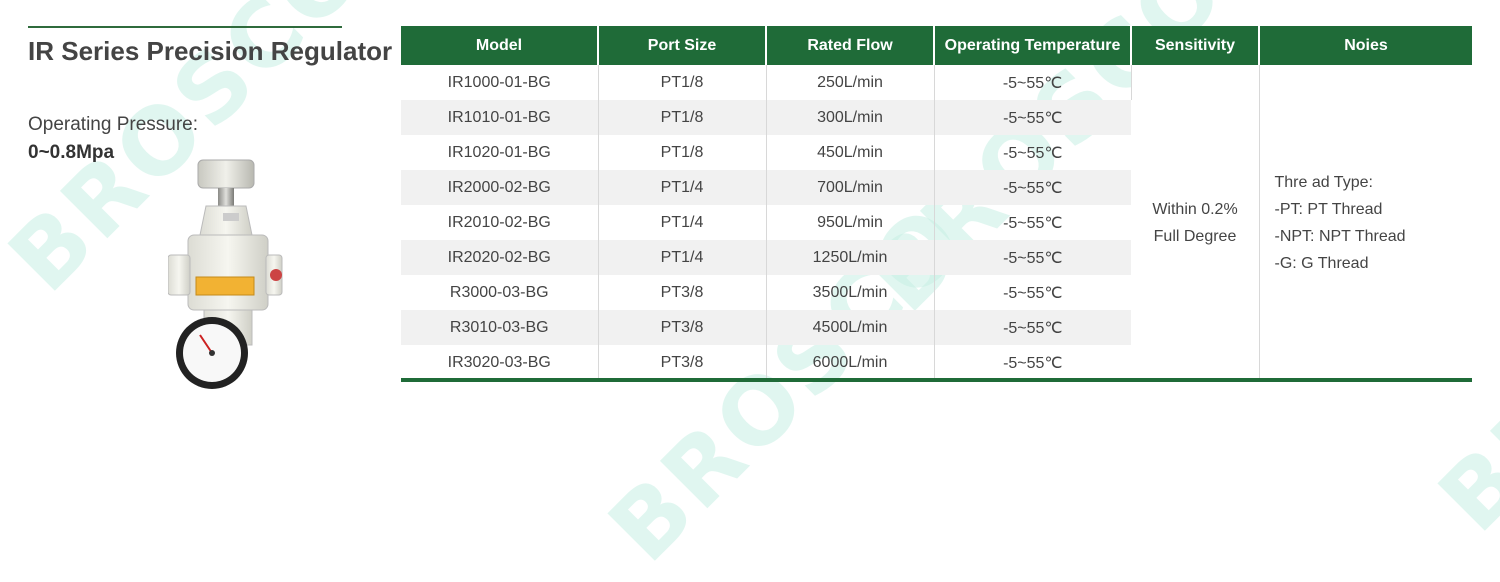 The height and width of the screenshot is (582, 1500). Describe the element at coordinates (850, 117) in the screenshot. I see `rated-flow-cell: 300L/min` at that location.